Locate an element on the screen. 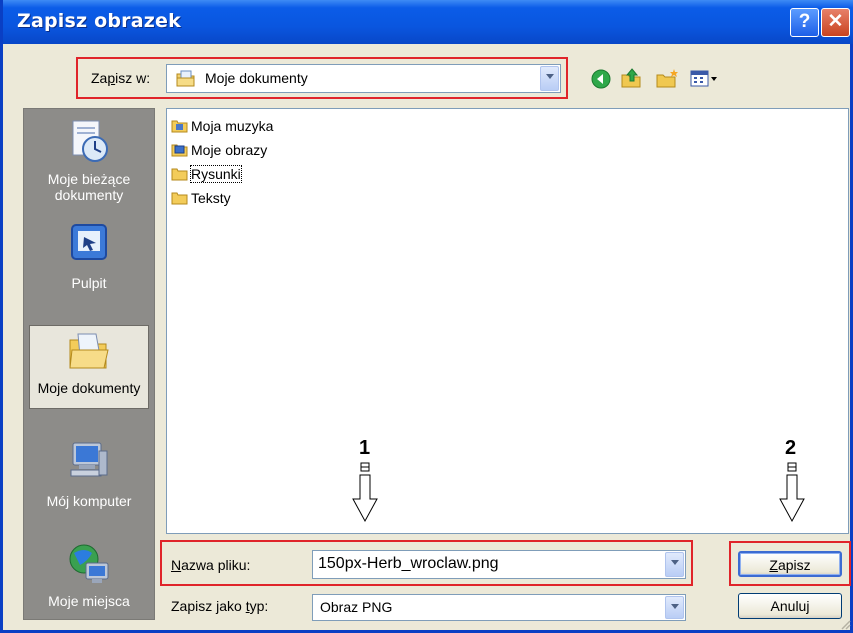  place-recent-label-2: dokumenty is located at coordinates (89, 195).